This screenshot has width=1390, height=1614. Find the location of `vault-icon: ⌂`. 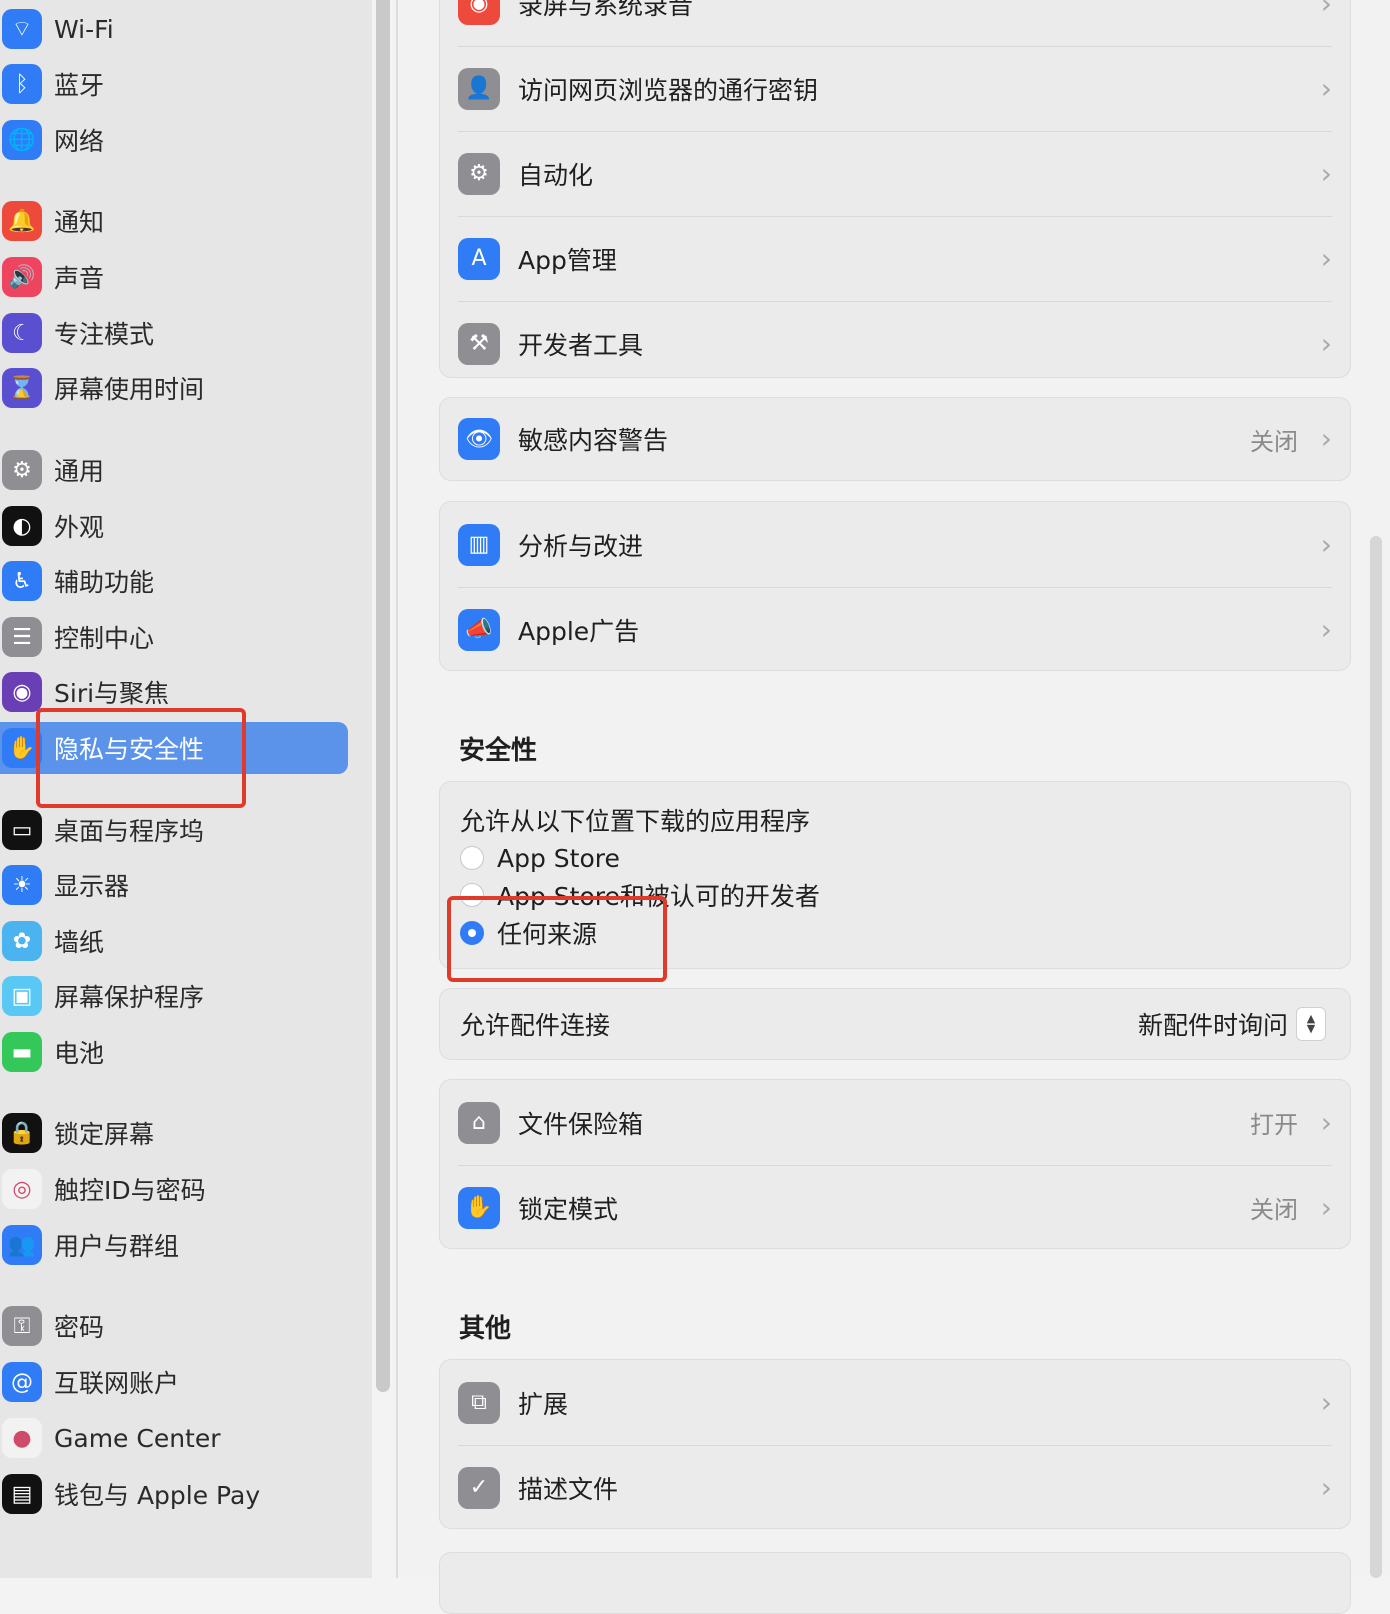

vault-icon: ⌂ is located at coordinates (479, 1122).